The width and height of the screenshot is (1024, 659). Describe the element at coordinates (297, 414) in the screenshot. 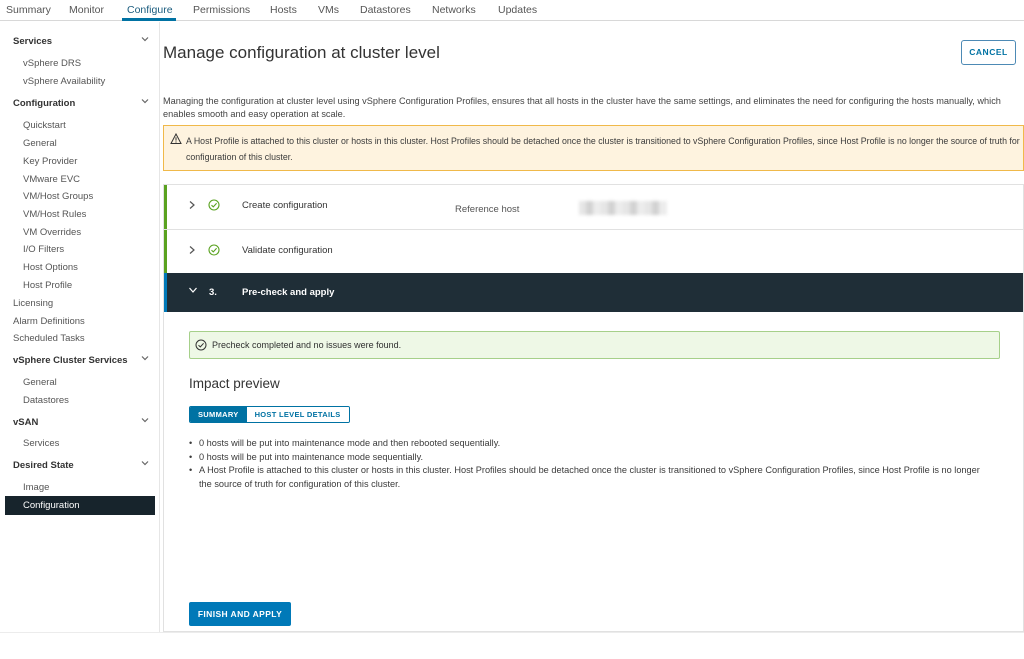

I see `host-level-details-toggle-button: HOST LEVEL DETAILS` at that location.